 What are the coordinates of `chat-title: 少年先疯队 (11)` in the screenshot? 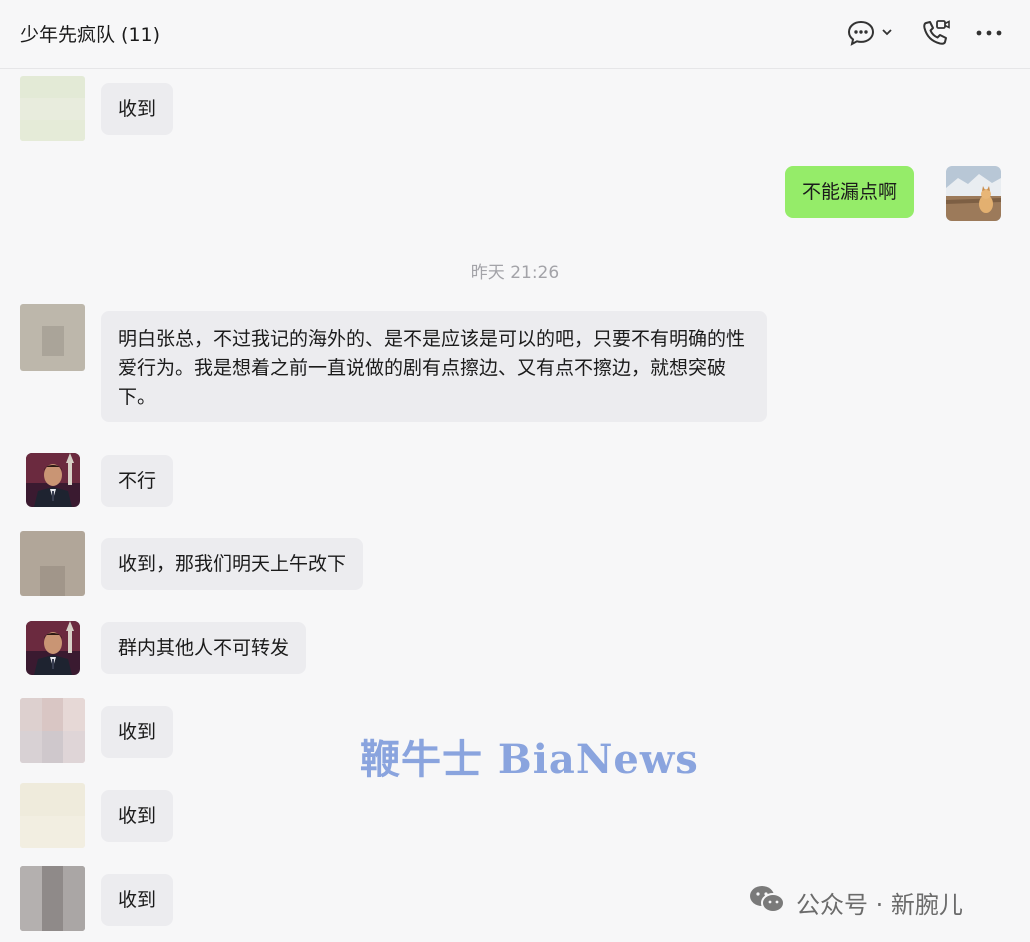 It's located at (90, 35).